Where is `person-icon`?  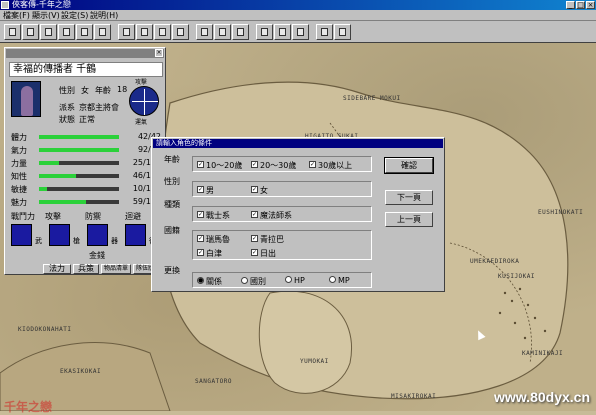 person-icon is located at coordinates (144, 32).